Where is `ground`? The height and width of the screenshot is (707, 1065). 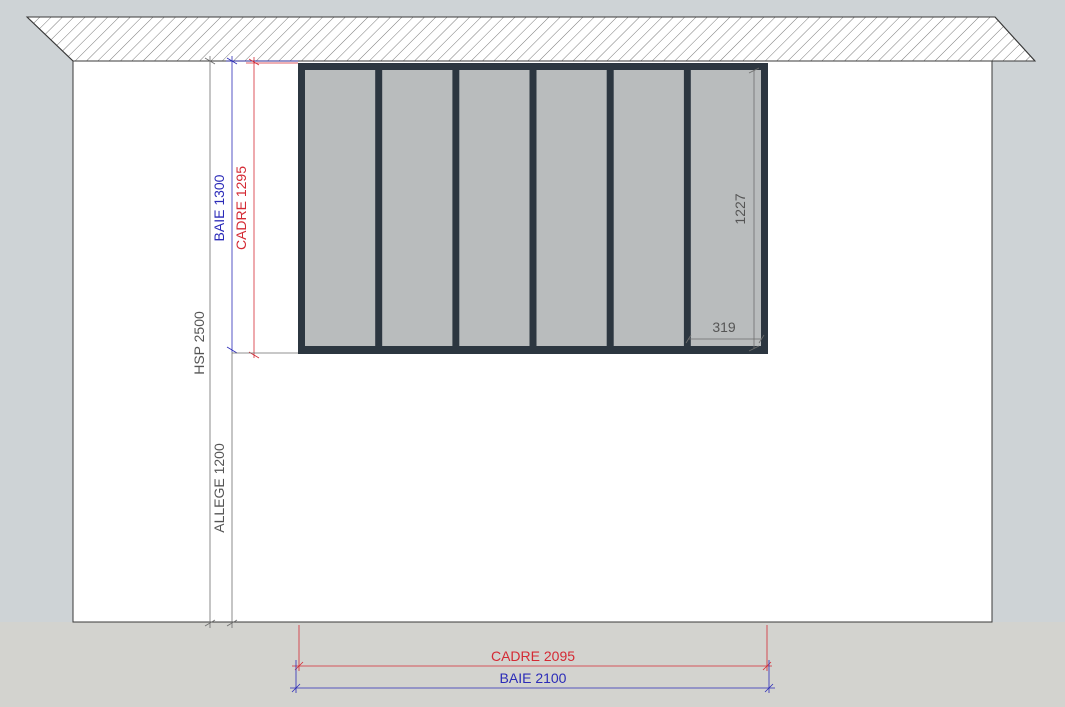
ground is located at coordinates (532, 664).